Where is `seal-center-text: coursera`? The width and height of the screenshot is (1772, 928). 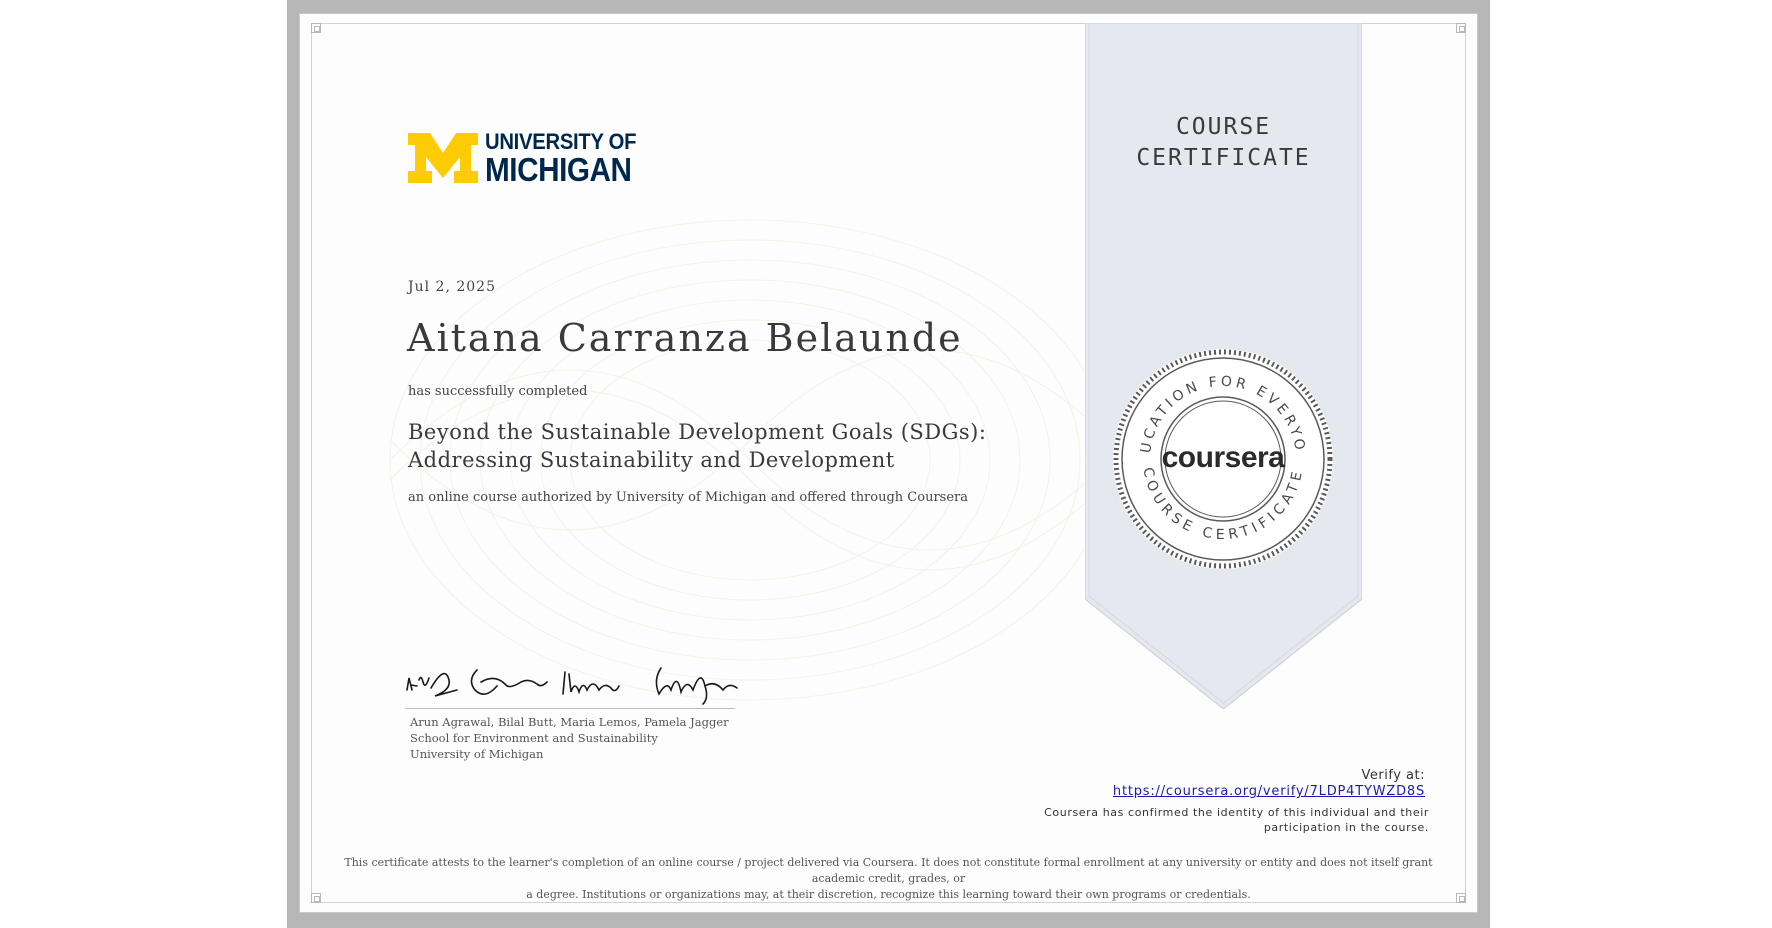 seal-center-text: coursera is located at coordinates (1224, 457).